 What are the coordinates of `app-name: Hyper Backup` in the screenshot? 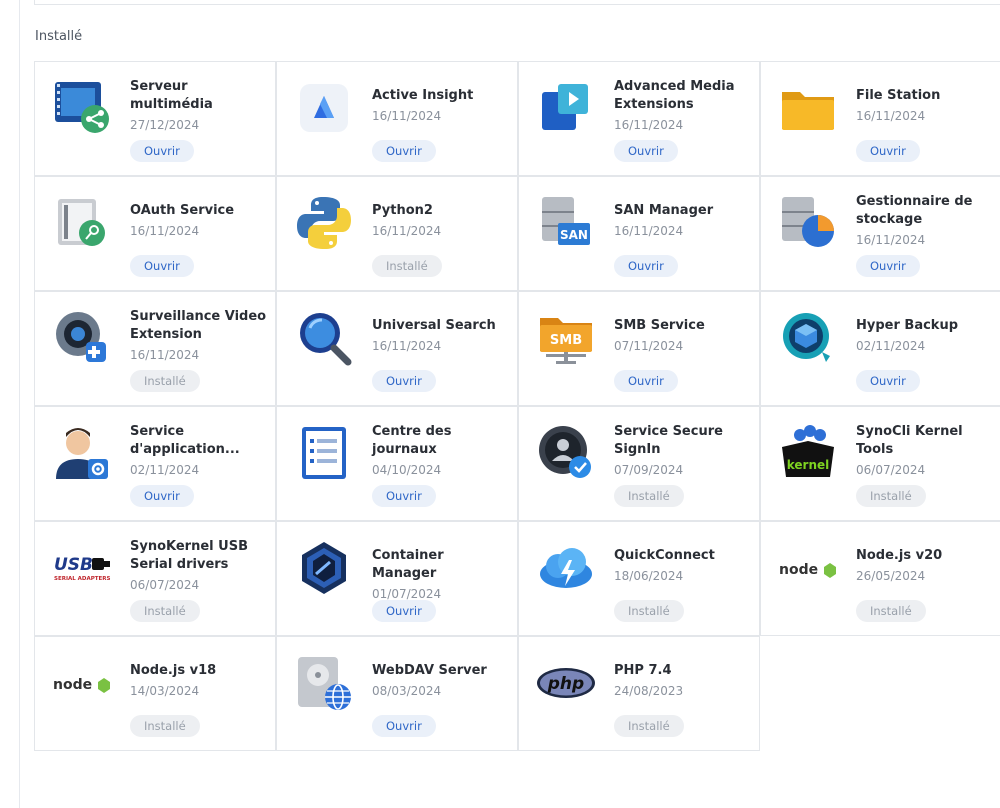 It's located at (907, 325).